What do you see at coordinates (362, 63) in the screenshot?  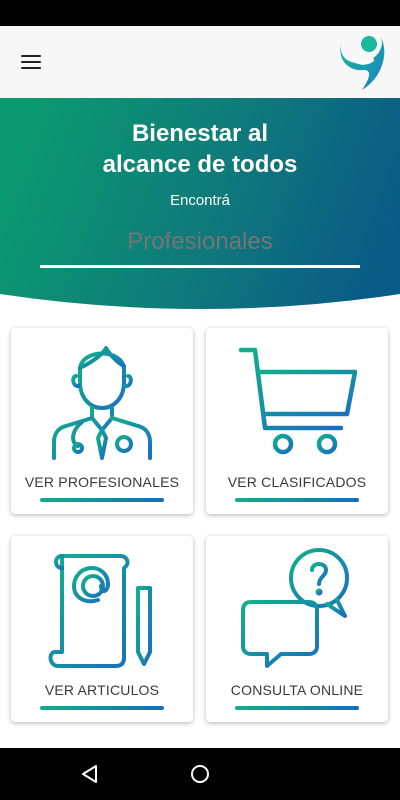 I see `app-logo` at bounding box center [362, 63].